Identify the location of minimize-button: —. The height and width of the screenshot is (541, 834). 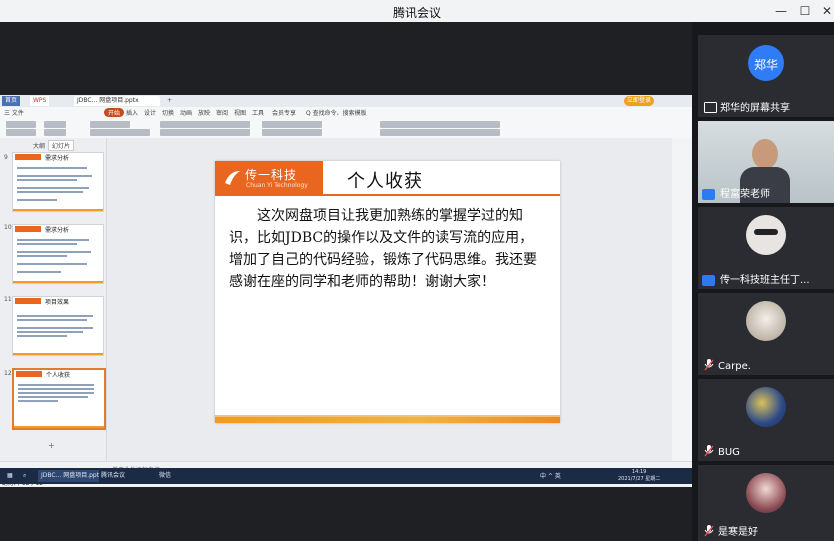
(781, 11).